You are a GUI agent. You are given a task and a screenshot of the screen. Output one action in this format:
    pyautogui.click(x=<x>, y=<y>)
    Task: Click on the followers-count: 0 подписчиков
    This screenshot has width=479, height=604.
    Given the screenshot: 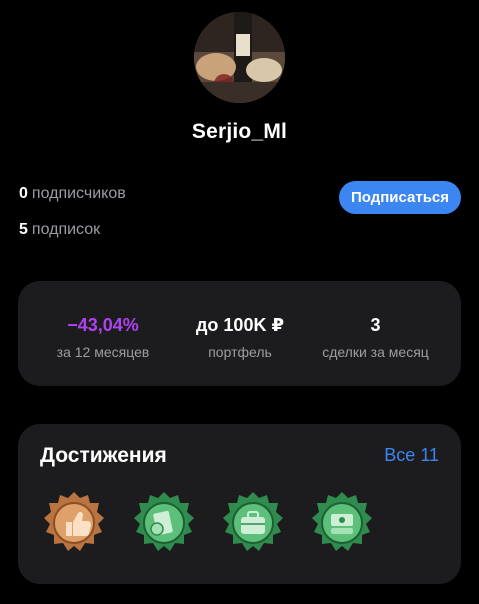 What is the action you would take?
    pyautogui.click(x=72, y=194)
    